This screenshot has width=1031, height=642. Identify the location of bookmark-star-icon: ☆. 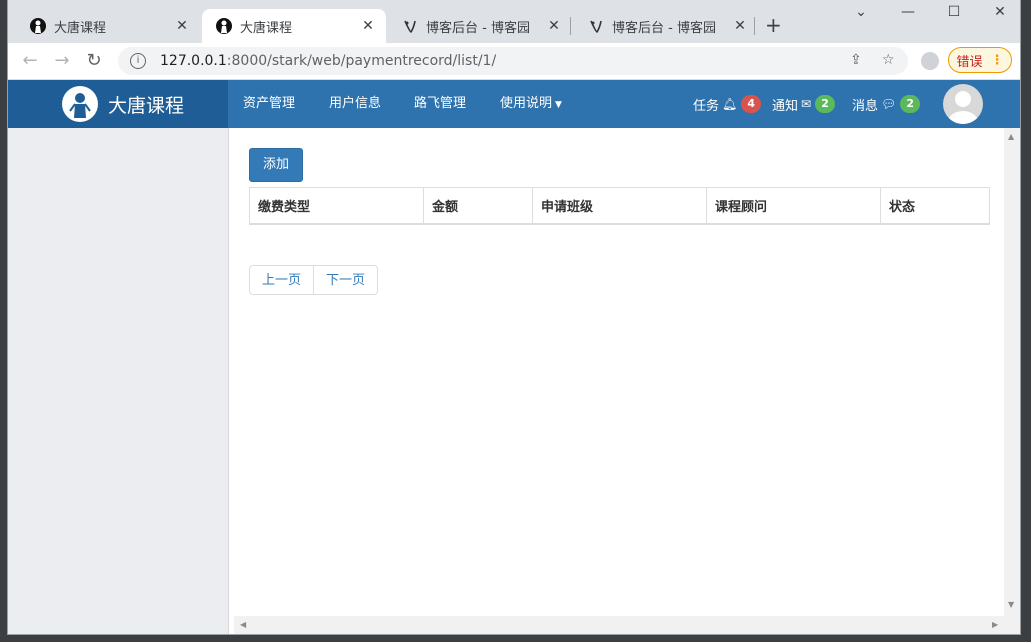
(888, 60).